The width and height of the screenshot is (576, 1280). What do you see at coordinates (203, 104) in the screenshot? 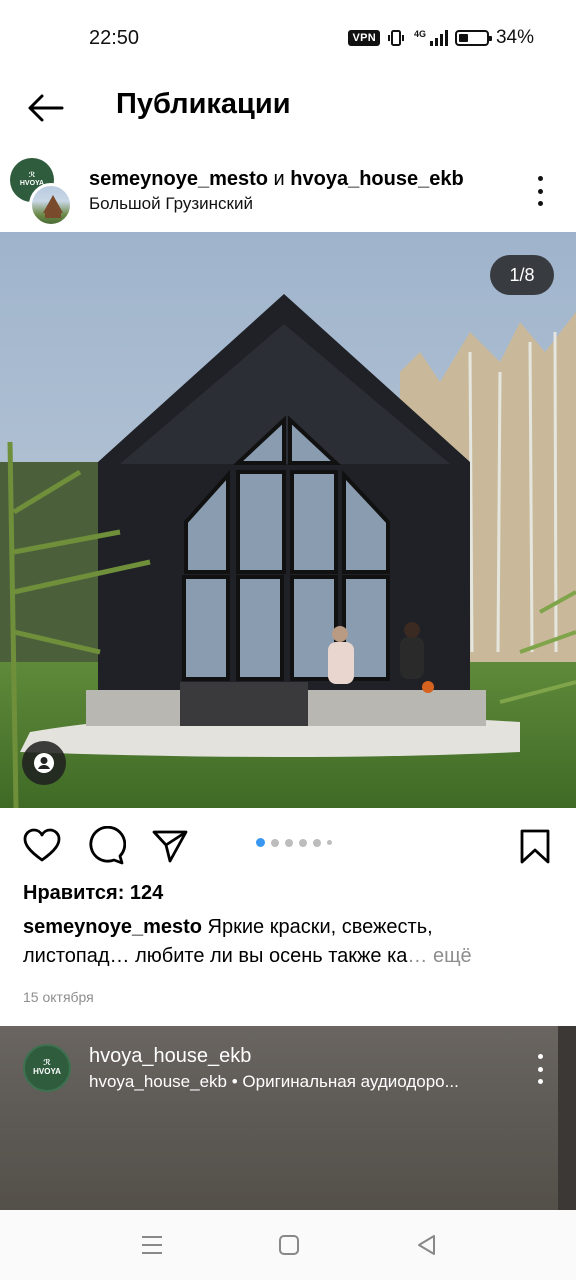
I see `page-title: Публикации` at bounding box center [203, 104].